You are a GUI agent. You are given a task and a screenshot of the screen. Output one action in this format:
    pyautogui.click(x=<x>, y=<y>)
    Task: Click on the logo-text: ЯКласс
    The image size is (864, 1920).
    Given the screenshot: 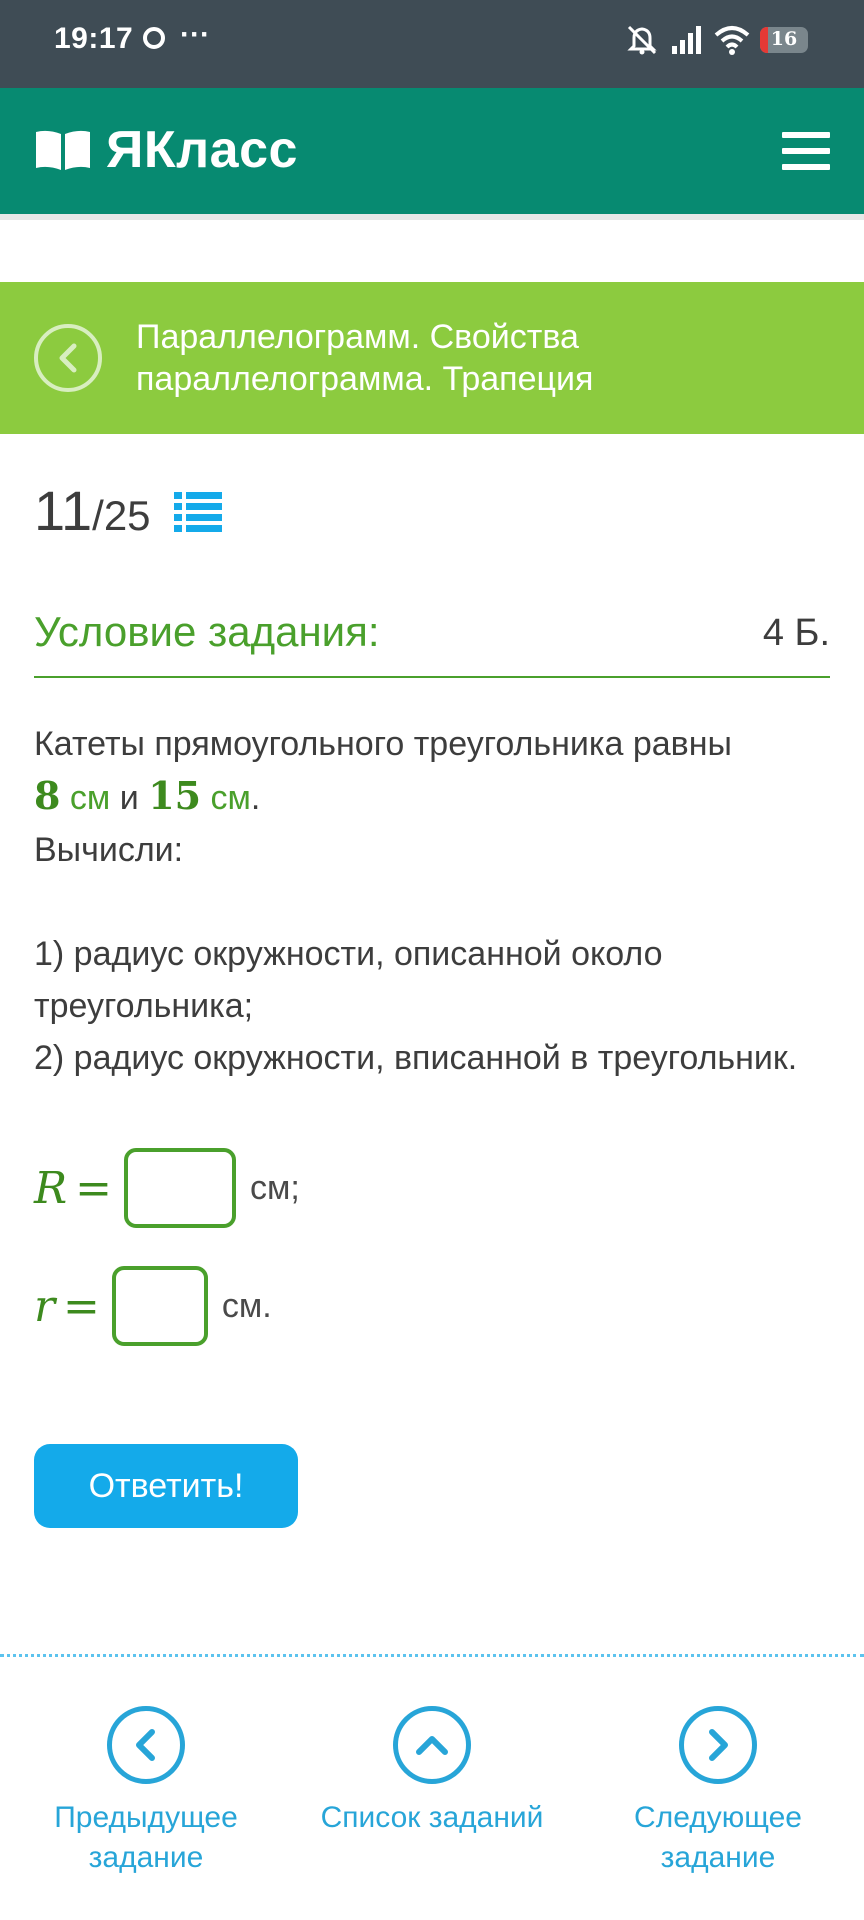 What is the action you would take?
    pyautogui.click(x=202, y=150)
    